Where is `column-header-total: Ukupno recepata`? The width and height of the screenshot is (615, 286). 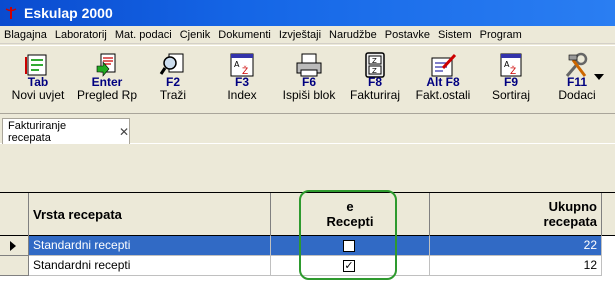 column-header-total: Ukupno recepata is located at coordinates (516, 214).